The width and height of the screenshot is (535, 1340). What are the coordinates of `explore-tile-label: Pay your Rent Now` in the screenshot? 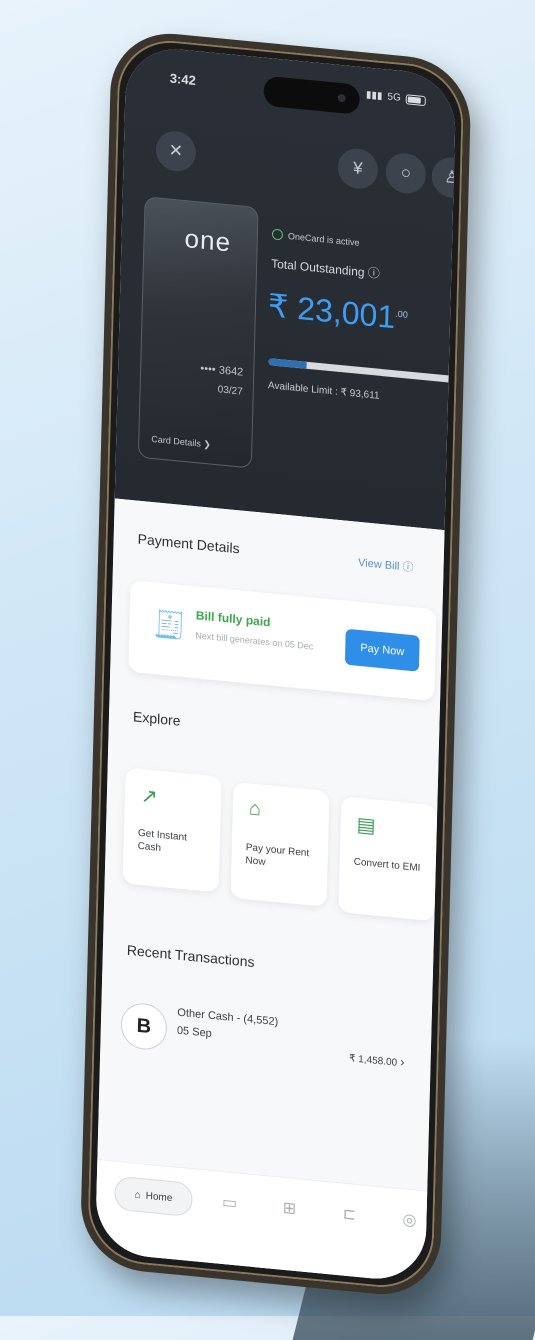 It's located at (277, 855).